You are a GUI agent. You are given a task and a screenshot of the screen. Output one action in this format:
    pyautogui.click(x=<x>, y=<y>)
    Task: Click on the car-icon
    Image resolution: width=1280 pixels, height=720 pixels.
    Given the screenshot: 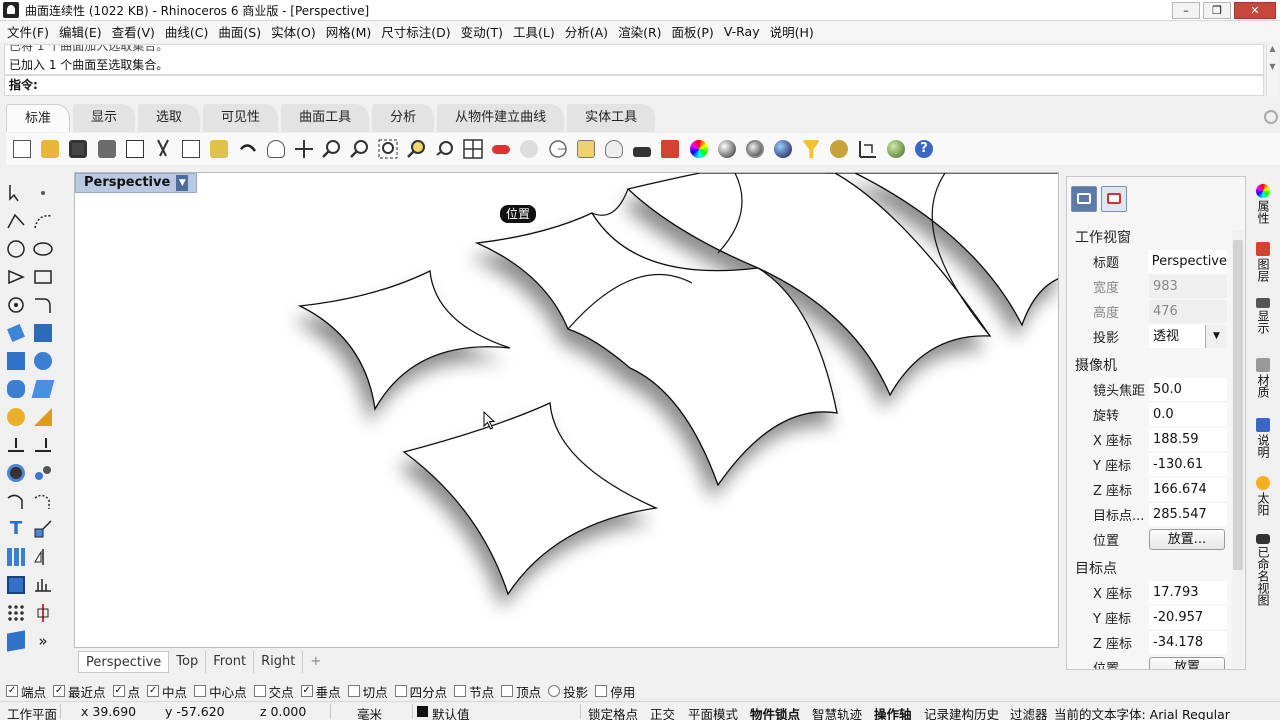 What is the action you would take?
    pyautogui.click(x=501, y=149)
    